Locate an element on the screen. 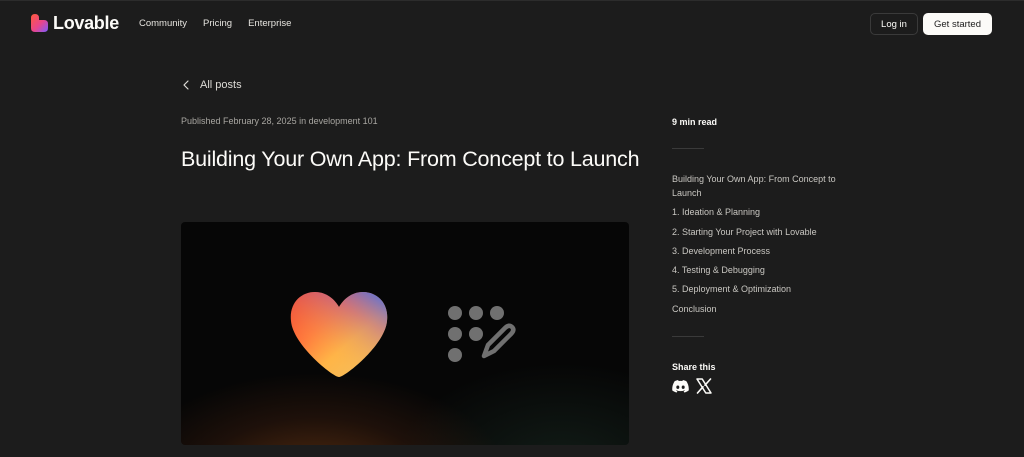 Image resolution: width=1024 pixels, height=457 pixels. heart-icon is located at coordinates (339, 334).